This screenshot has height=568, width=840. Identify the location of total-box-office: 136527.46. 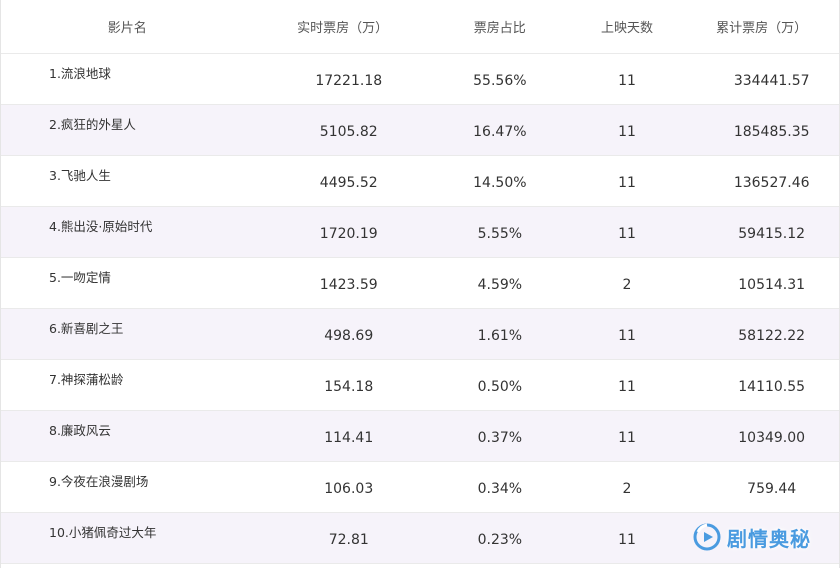
(771, 183).